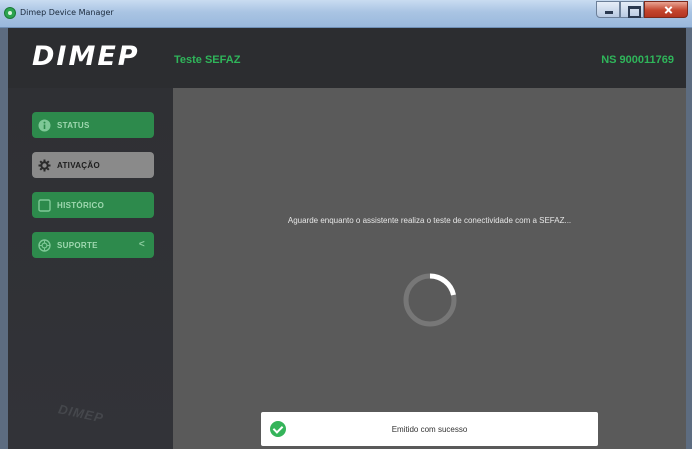 Image resolution: width=692 pixels, height=449 pixels. Describe the element at coordinates (44, 165) in the screenshot. I see `gear-icon` at that location.